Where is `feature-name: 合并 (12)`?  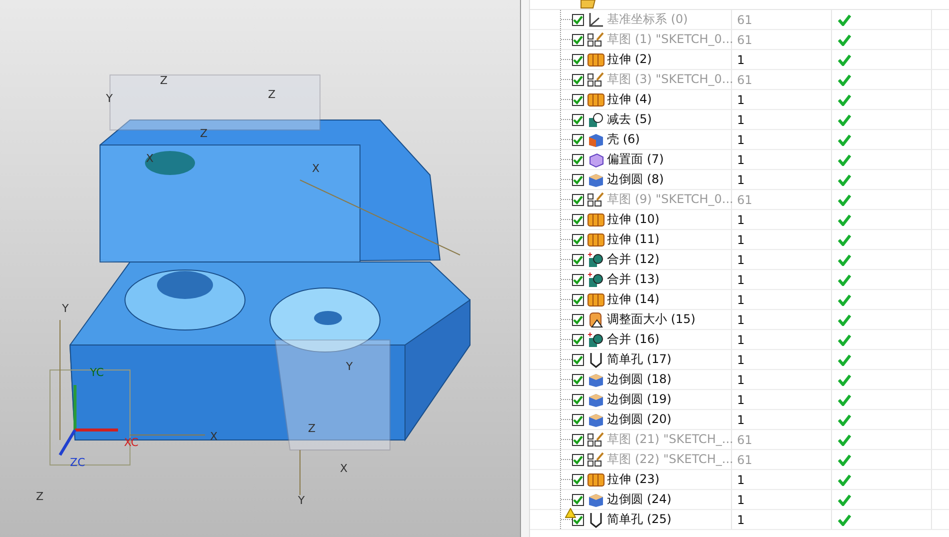
feature-name: 合并 (12) is located at coordinates (633, 259).